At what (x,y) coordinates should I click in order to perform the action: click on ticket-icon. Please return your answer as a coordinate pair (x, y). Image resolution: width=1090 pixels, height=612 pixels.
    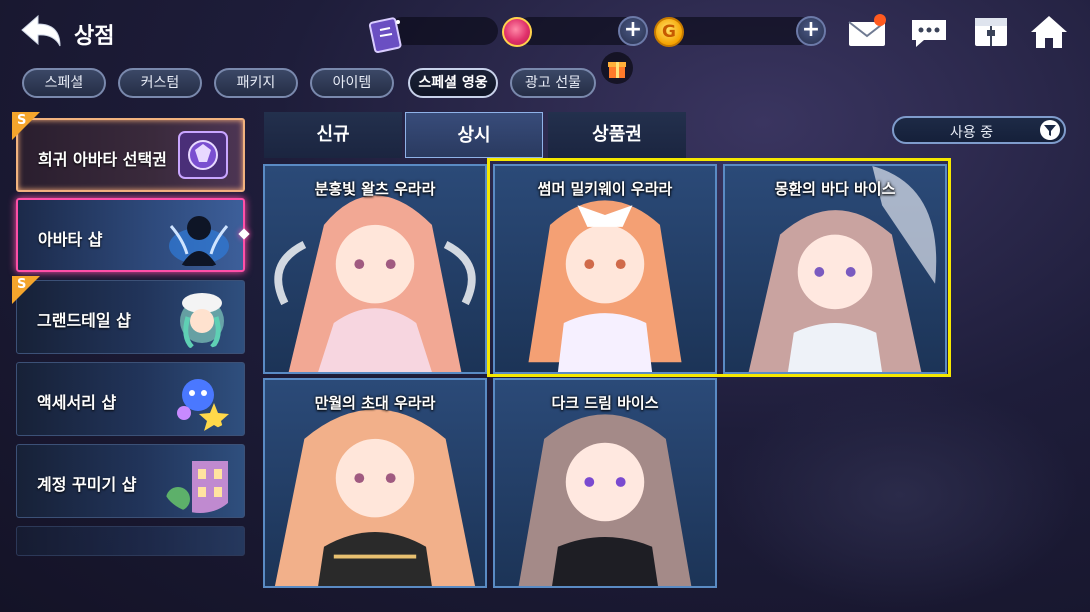
    Looking at the image, I should click on (386, 34).